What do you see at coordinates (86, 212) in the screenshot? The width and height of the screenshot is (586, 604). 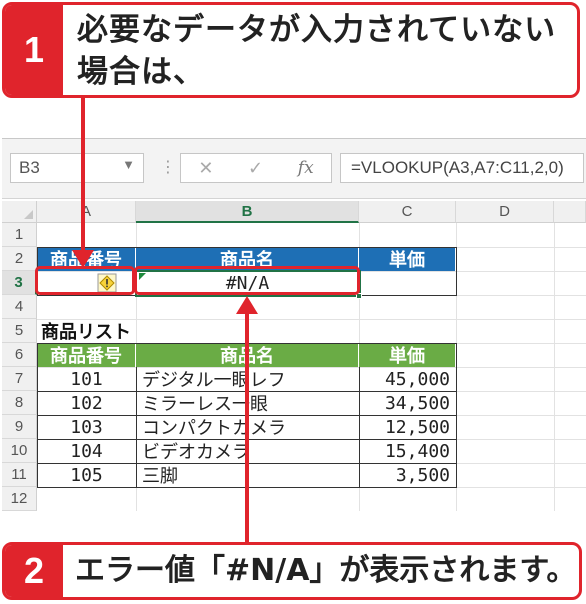 I see `column-header-a: A` at bounding box center [86, 212].